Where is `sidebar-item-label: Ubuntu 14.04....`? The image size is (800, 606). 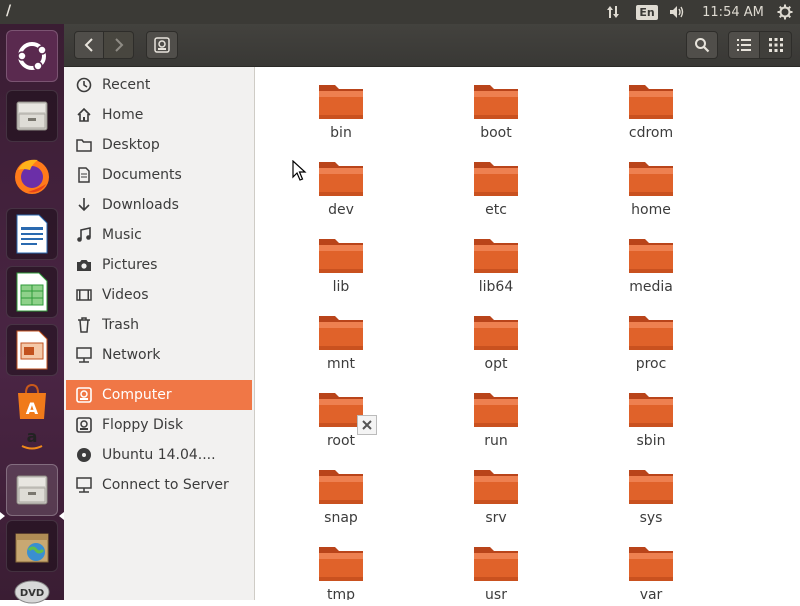
sidebar-item-label: Ubuntu 14.04.... is located at coordinates (159, 455).